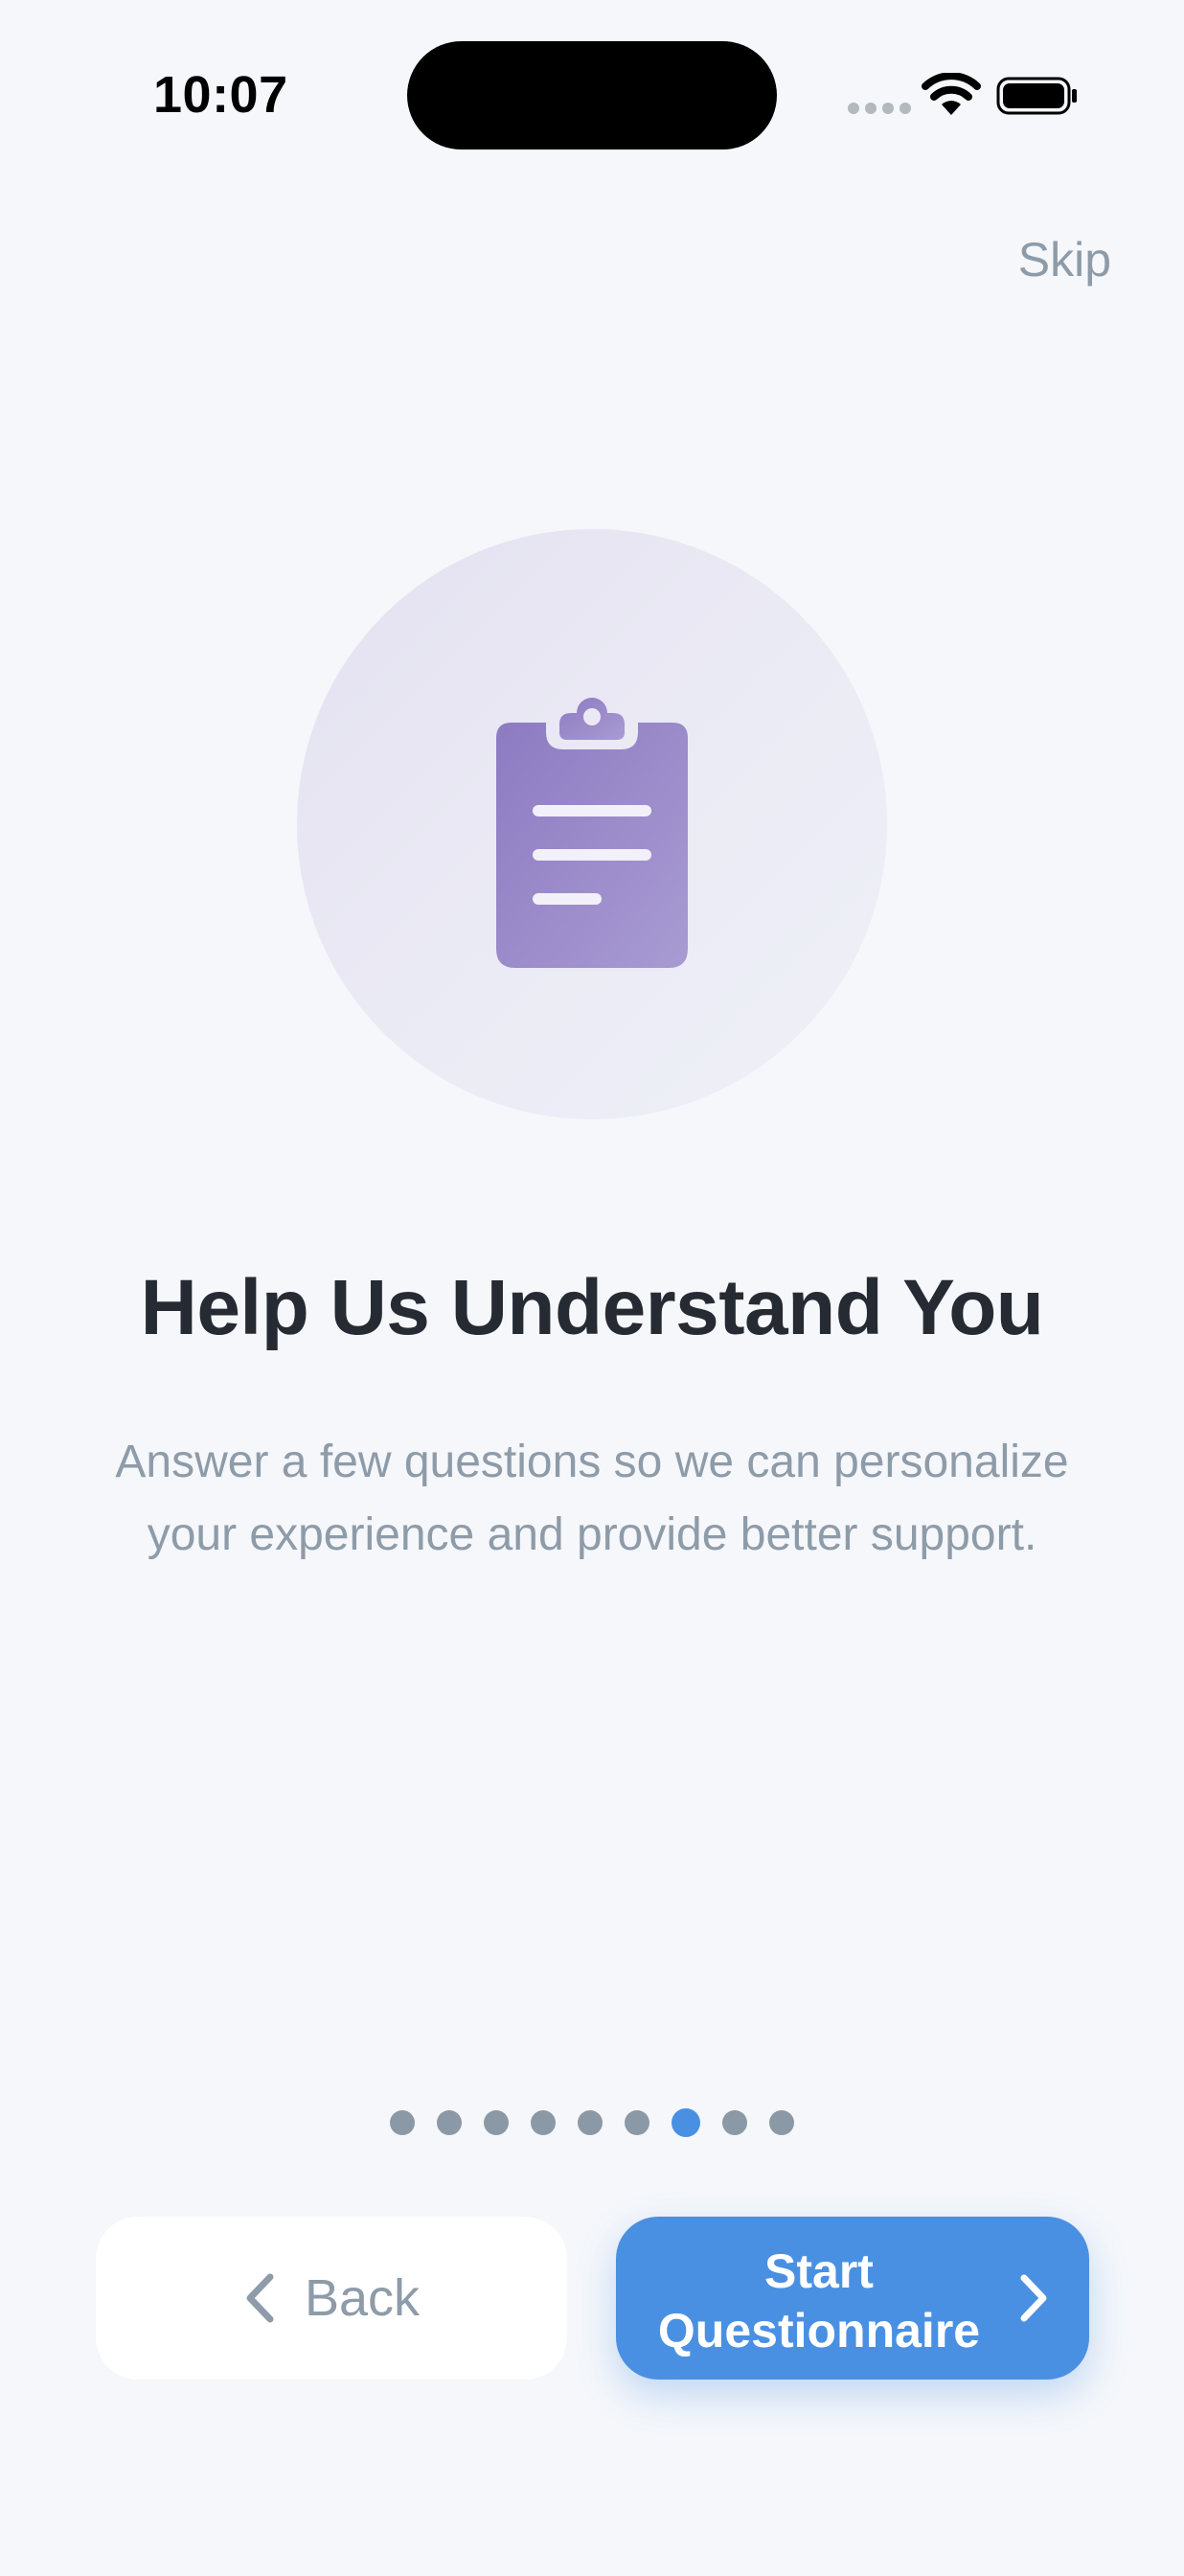  I want to click on chevron-left-icon, so click(260, 2298).